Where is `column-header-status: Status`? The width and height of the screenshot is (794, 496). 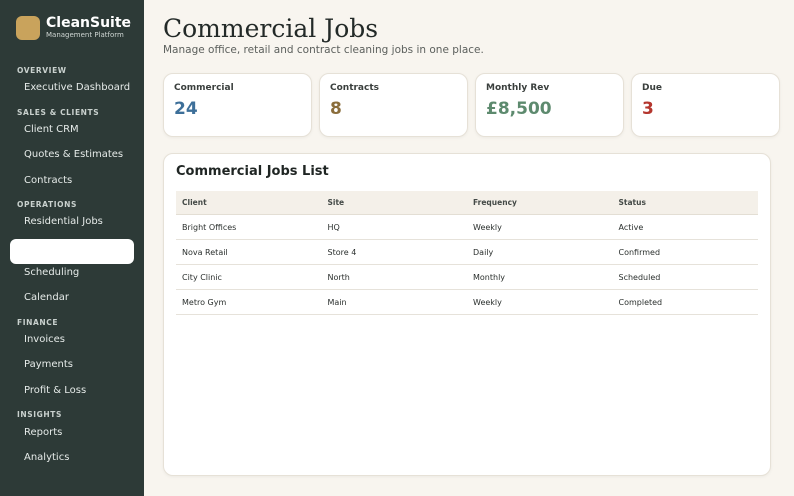
column-header-status: Status is located at coordinates (632, 202).